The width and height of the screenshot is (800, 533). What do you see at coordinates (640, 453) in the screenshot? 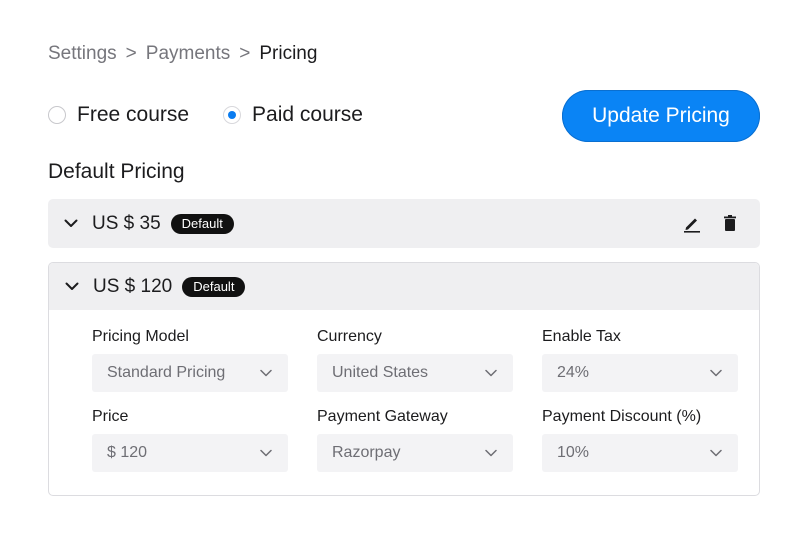
I see `payment-discount-select: 10%` at bounding box center [640, 453].